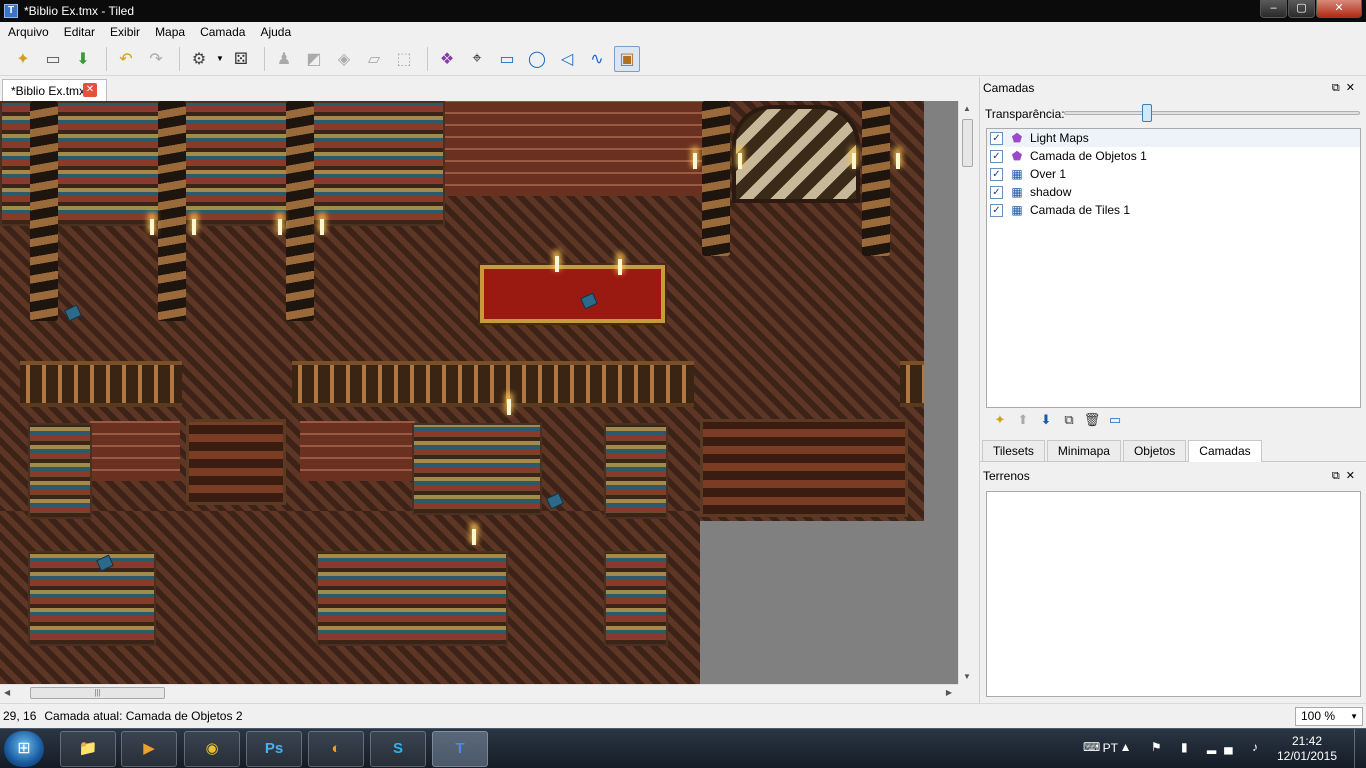  What do you see at coordinates (199, 59) in the screenshot?
I see `commands-icon: ⚙` at bounding box center [199, 59].